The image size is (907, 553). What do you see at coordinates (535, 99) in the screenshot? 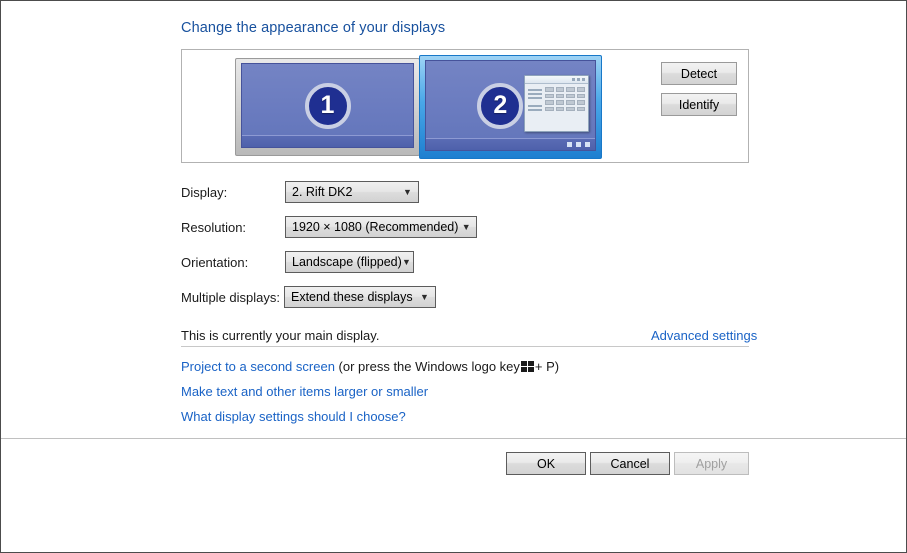
I see `mini-window-sidebar` at bounding box center [535, 99].